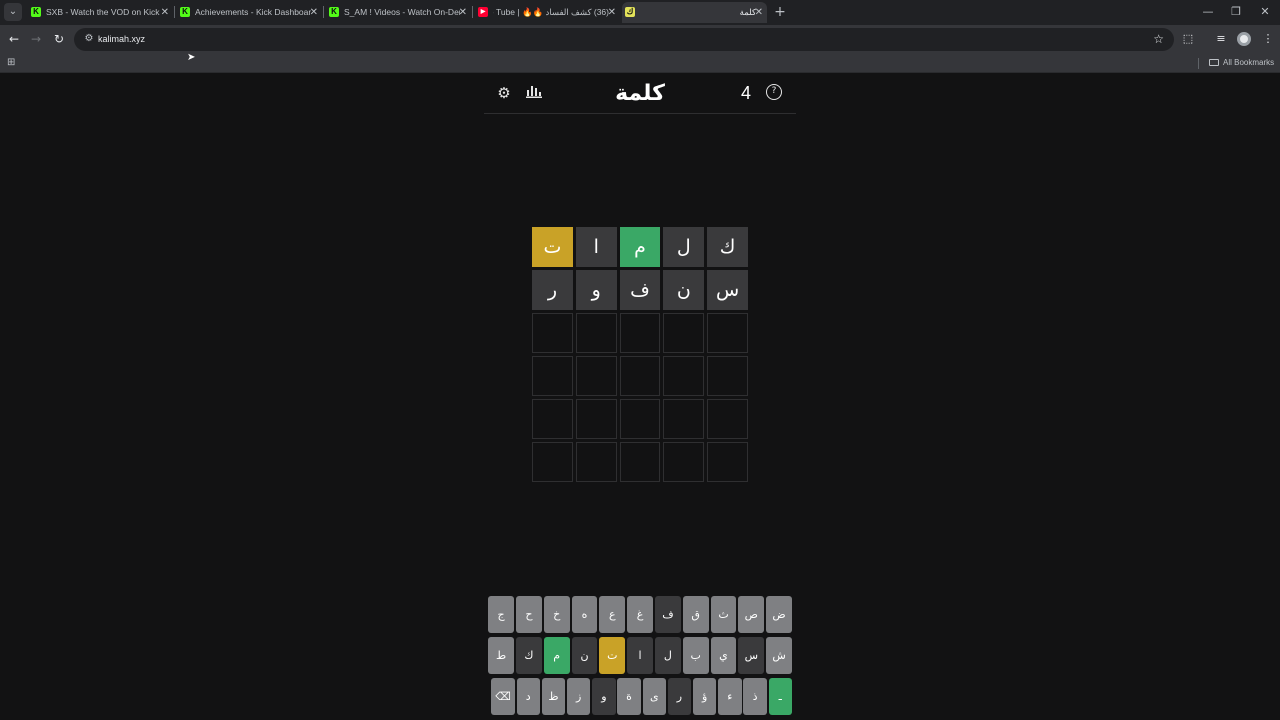 The width and height of the screenshot is (1280, 720). Describe the element at coordinates (630, 12) in the screenshot. I see `kalimah-icon: ك` at that location.